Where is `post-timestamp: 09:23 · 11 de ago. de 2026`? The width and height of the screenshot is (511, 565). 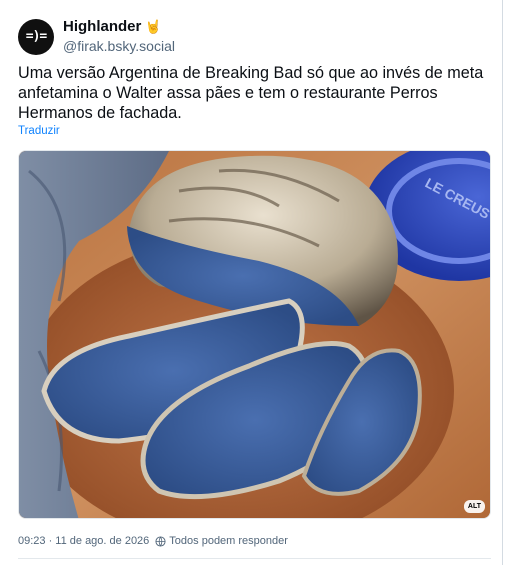
post-timestamp: 09:23 · 11 de ago. de 2026 is located at coordinates (83, 541).